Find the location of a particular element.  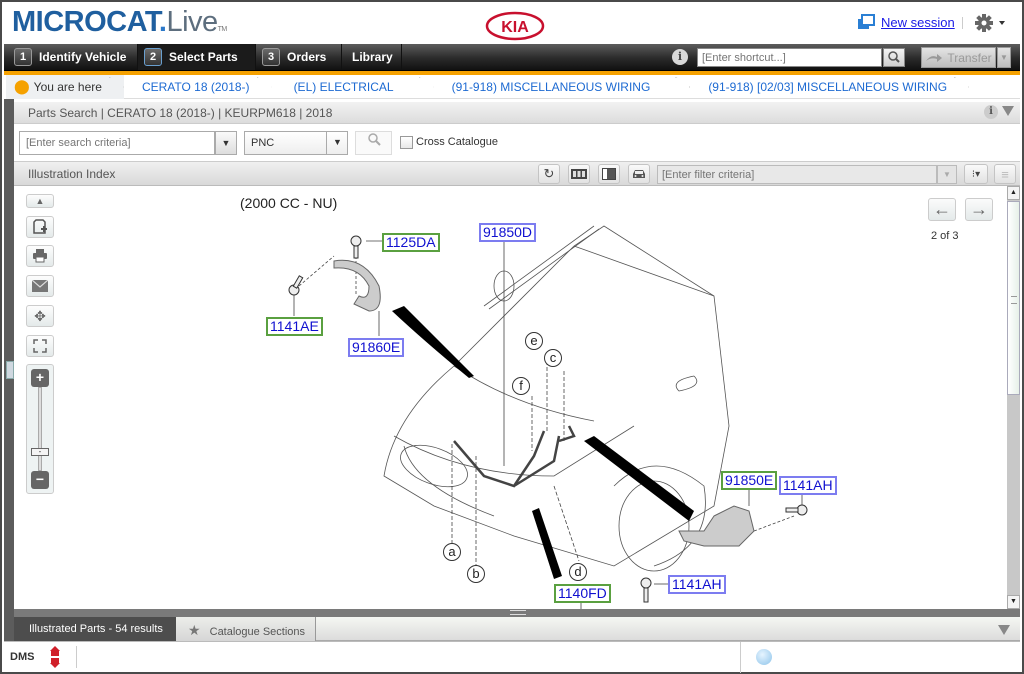

diagram-letter-marker: a is located at coordinates (452, 552).